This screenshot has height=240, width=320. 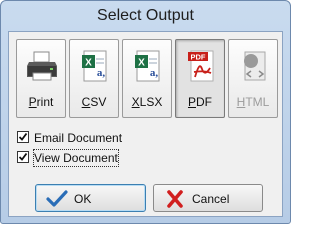 I want to click on ok-label: OK, so click(x=83, y=199).